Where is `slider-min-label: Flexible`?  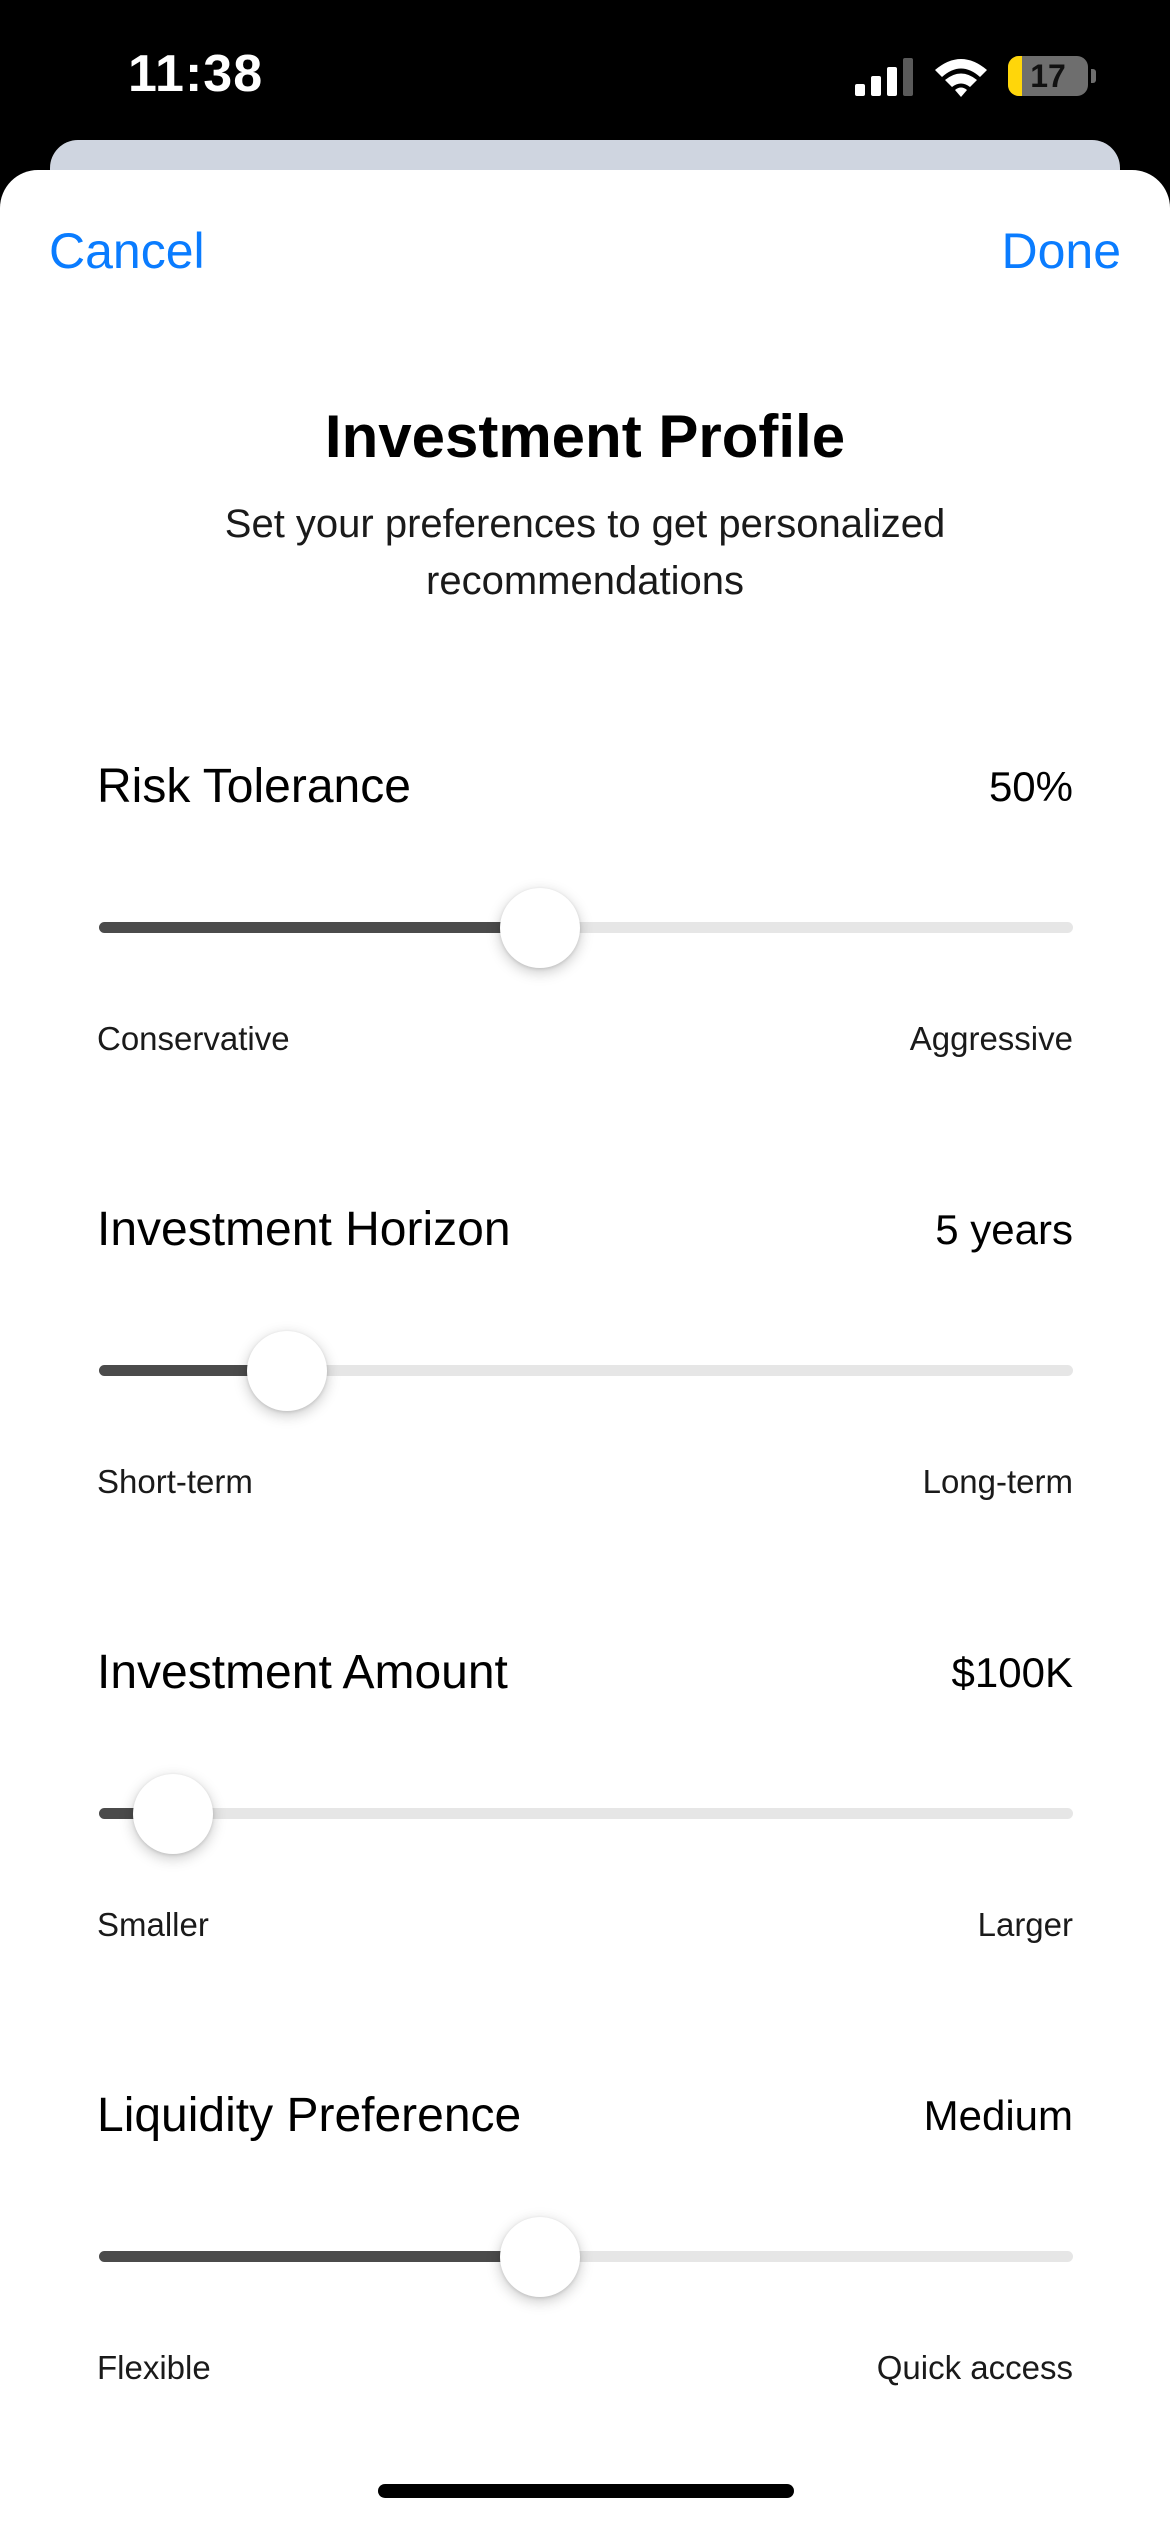
slider-min-label: Flexible is located at coordinates (154, 2367).